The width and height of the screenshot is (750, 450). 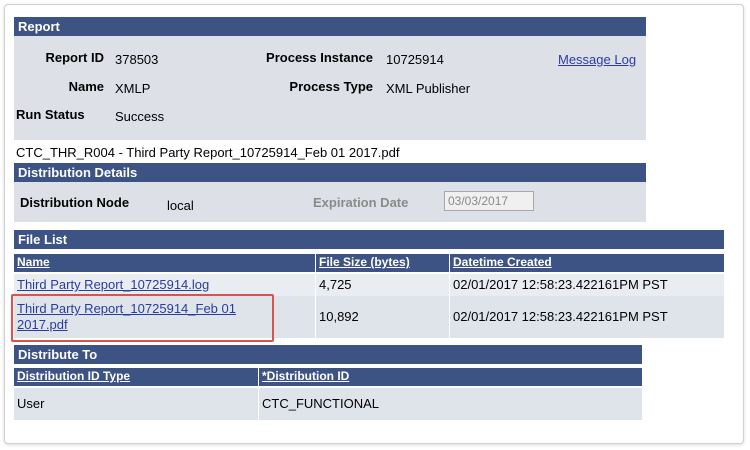 What do you see at coordinates (383, 285) in the screenshot?
I see `file-size-cell: 4,725` at bounding box center [383, 285].